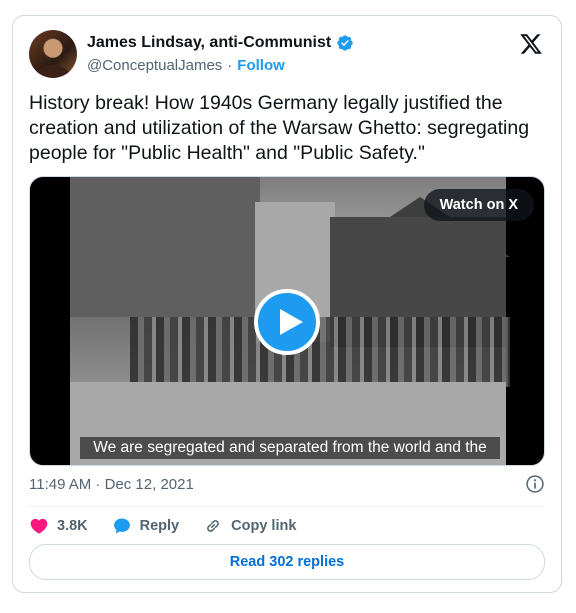  What do you see at coordinates (264, 526) in the screenshot?
I see `copy-link-label: Copy link` at bounding box center [264, 526].